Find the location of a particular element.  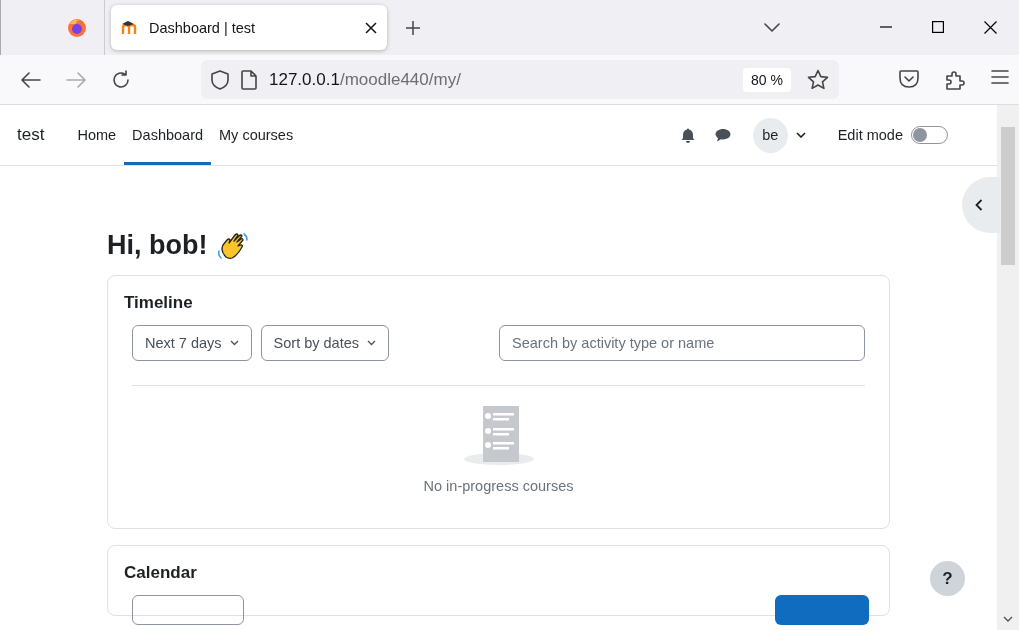

waving-hand-icon is located at coordinates (233, 245).